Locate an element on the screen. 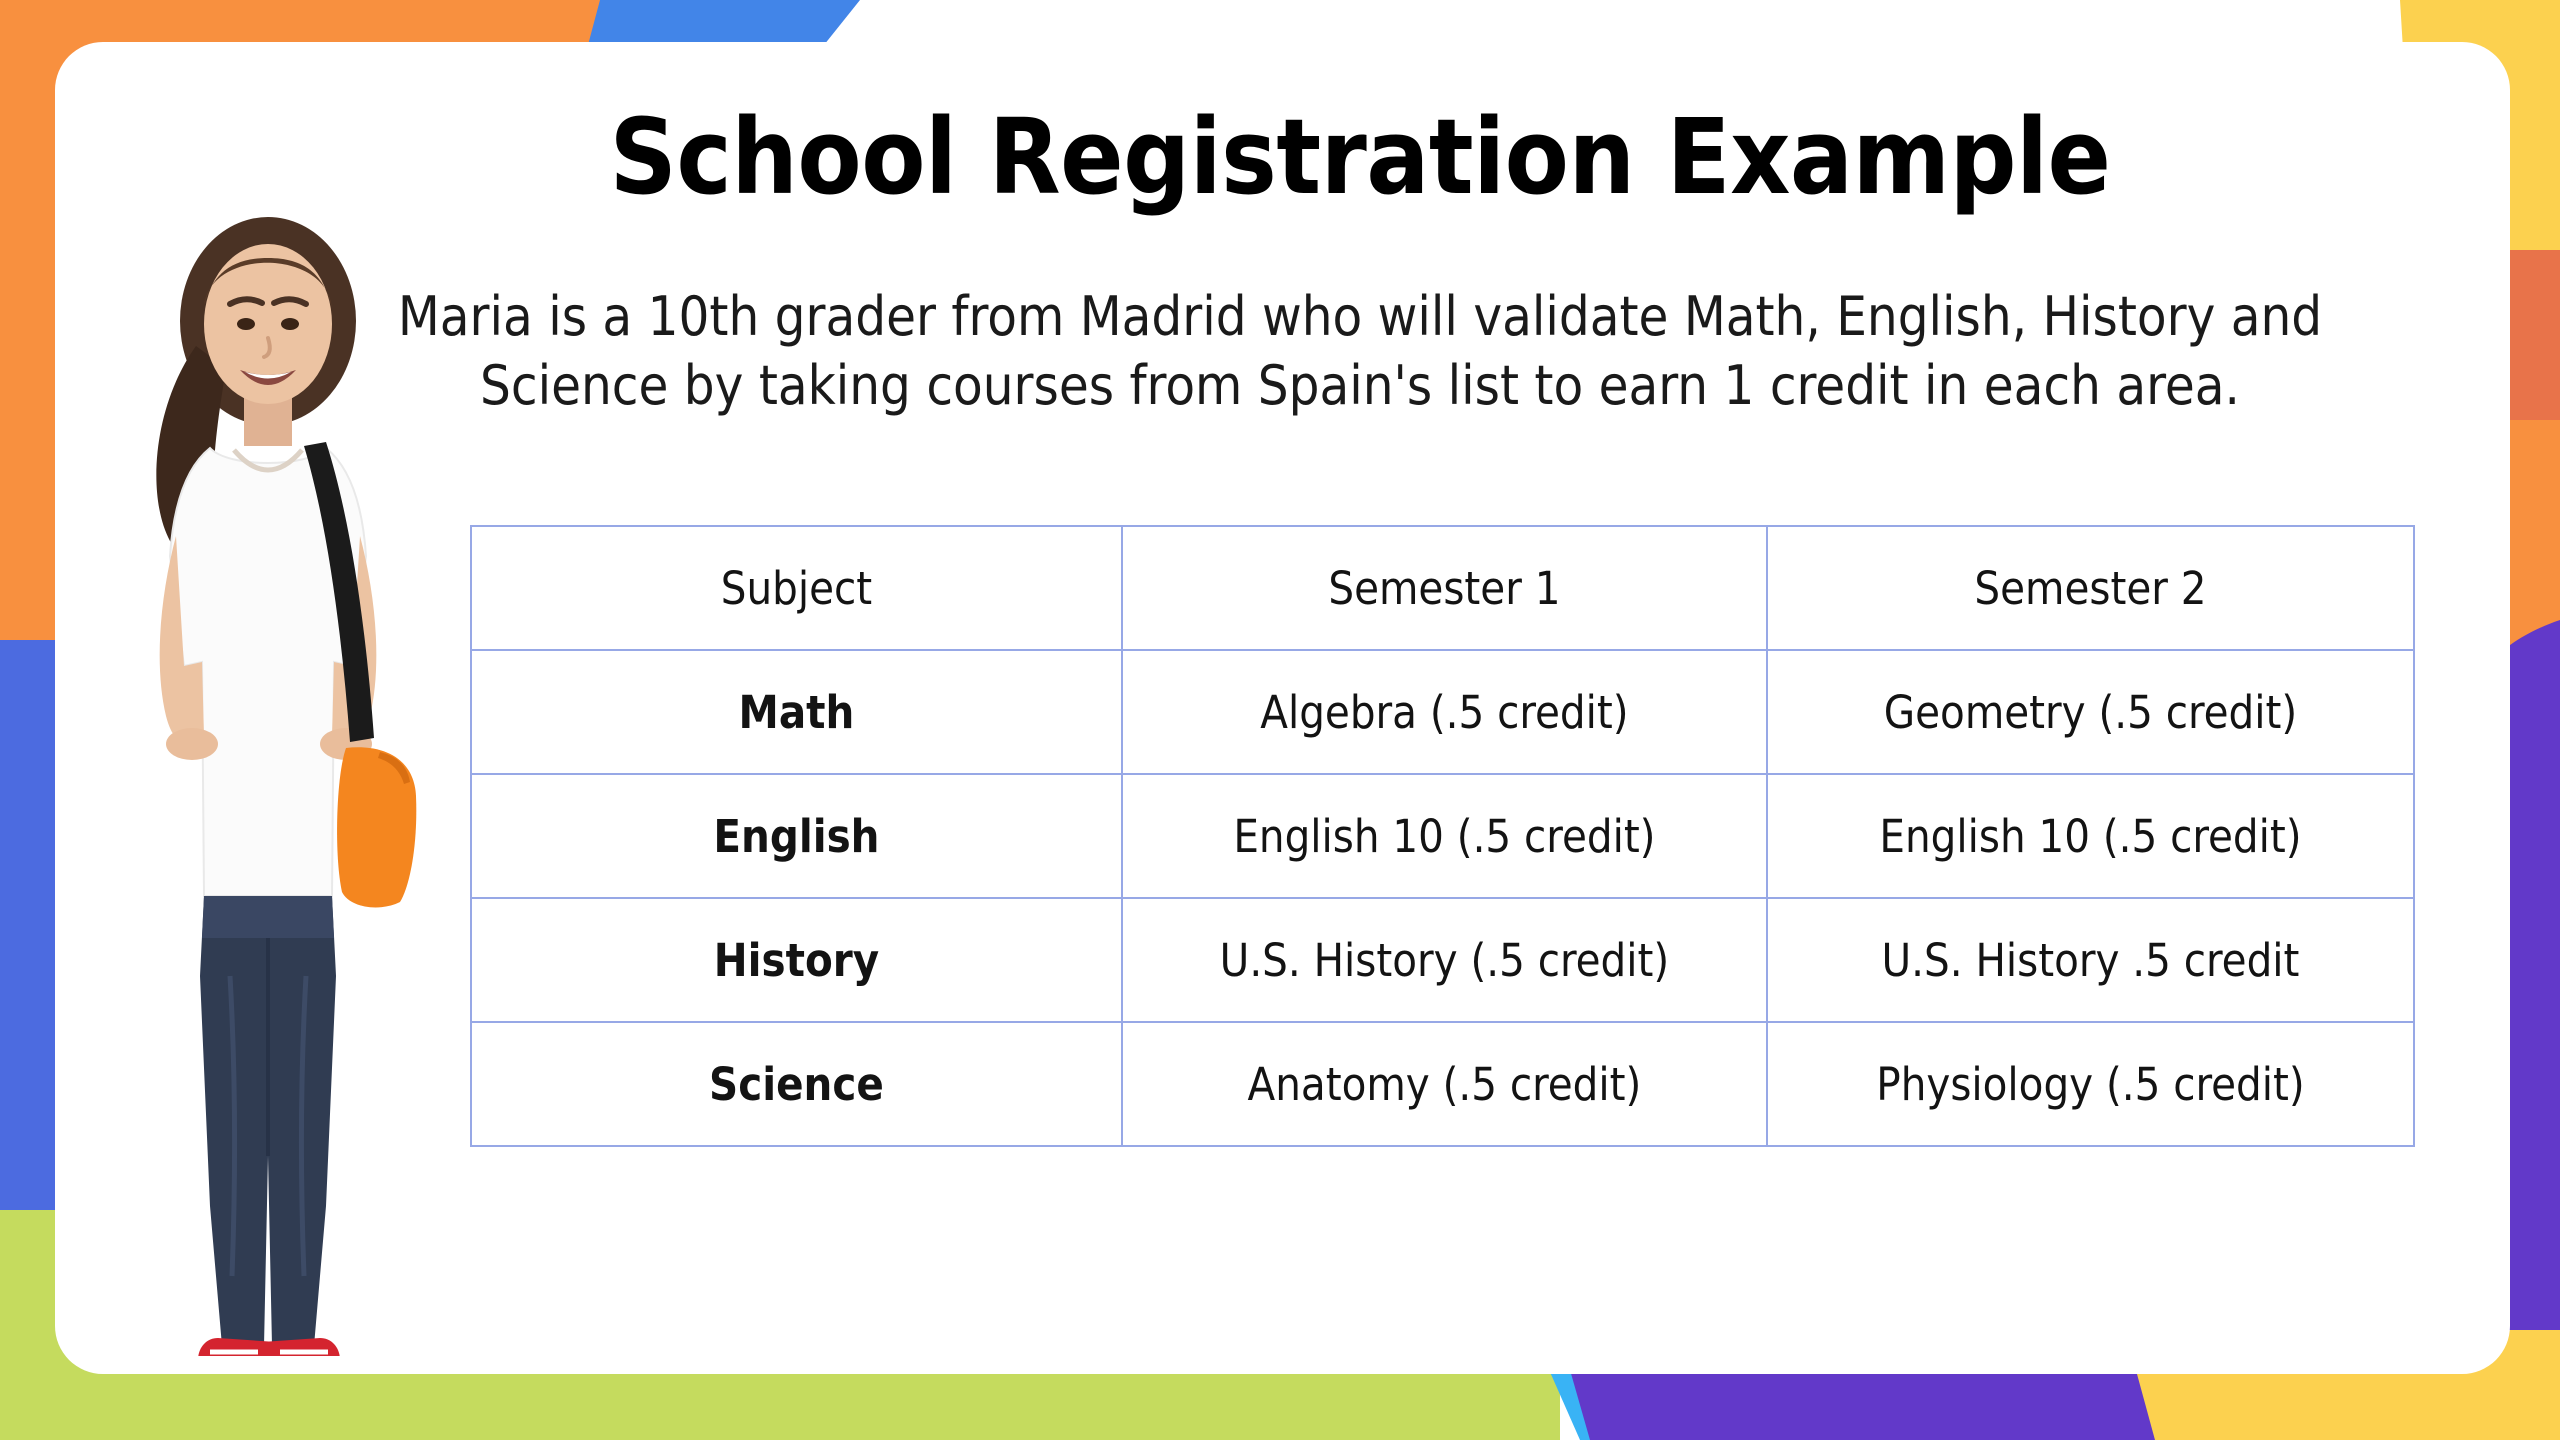 Image resolution: width=2560 pixels, height=1440 pixels. column-header-semester-1: Semester 1 is located at coordinates (1444, 588).